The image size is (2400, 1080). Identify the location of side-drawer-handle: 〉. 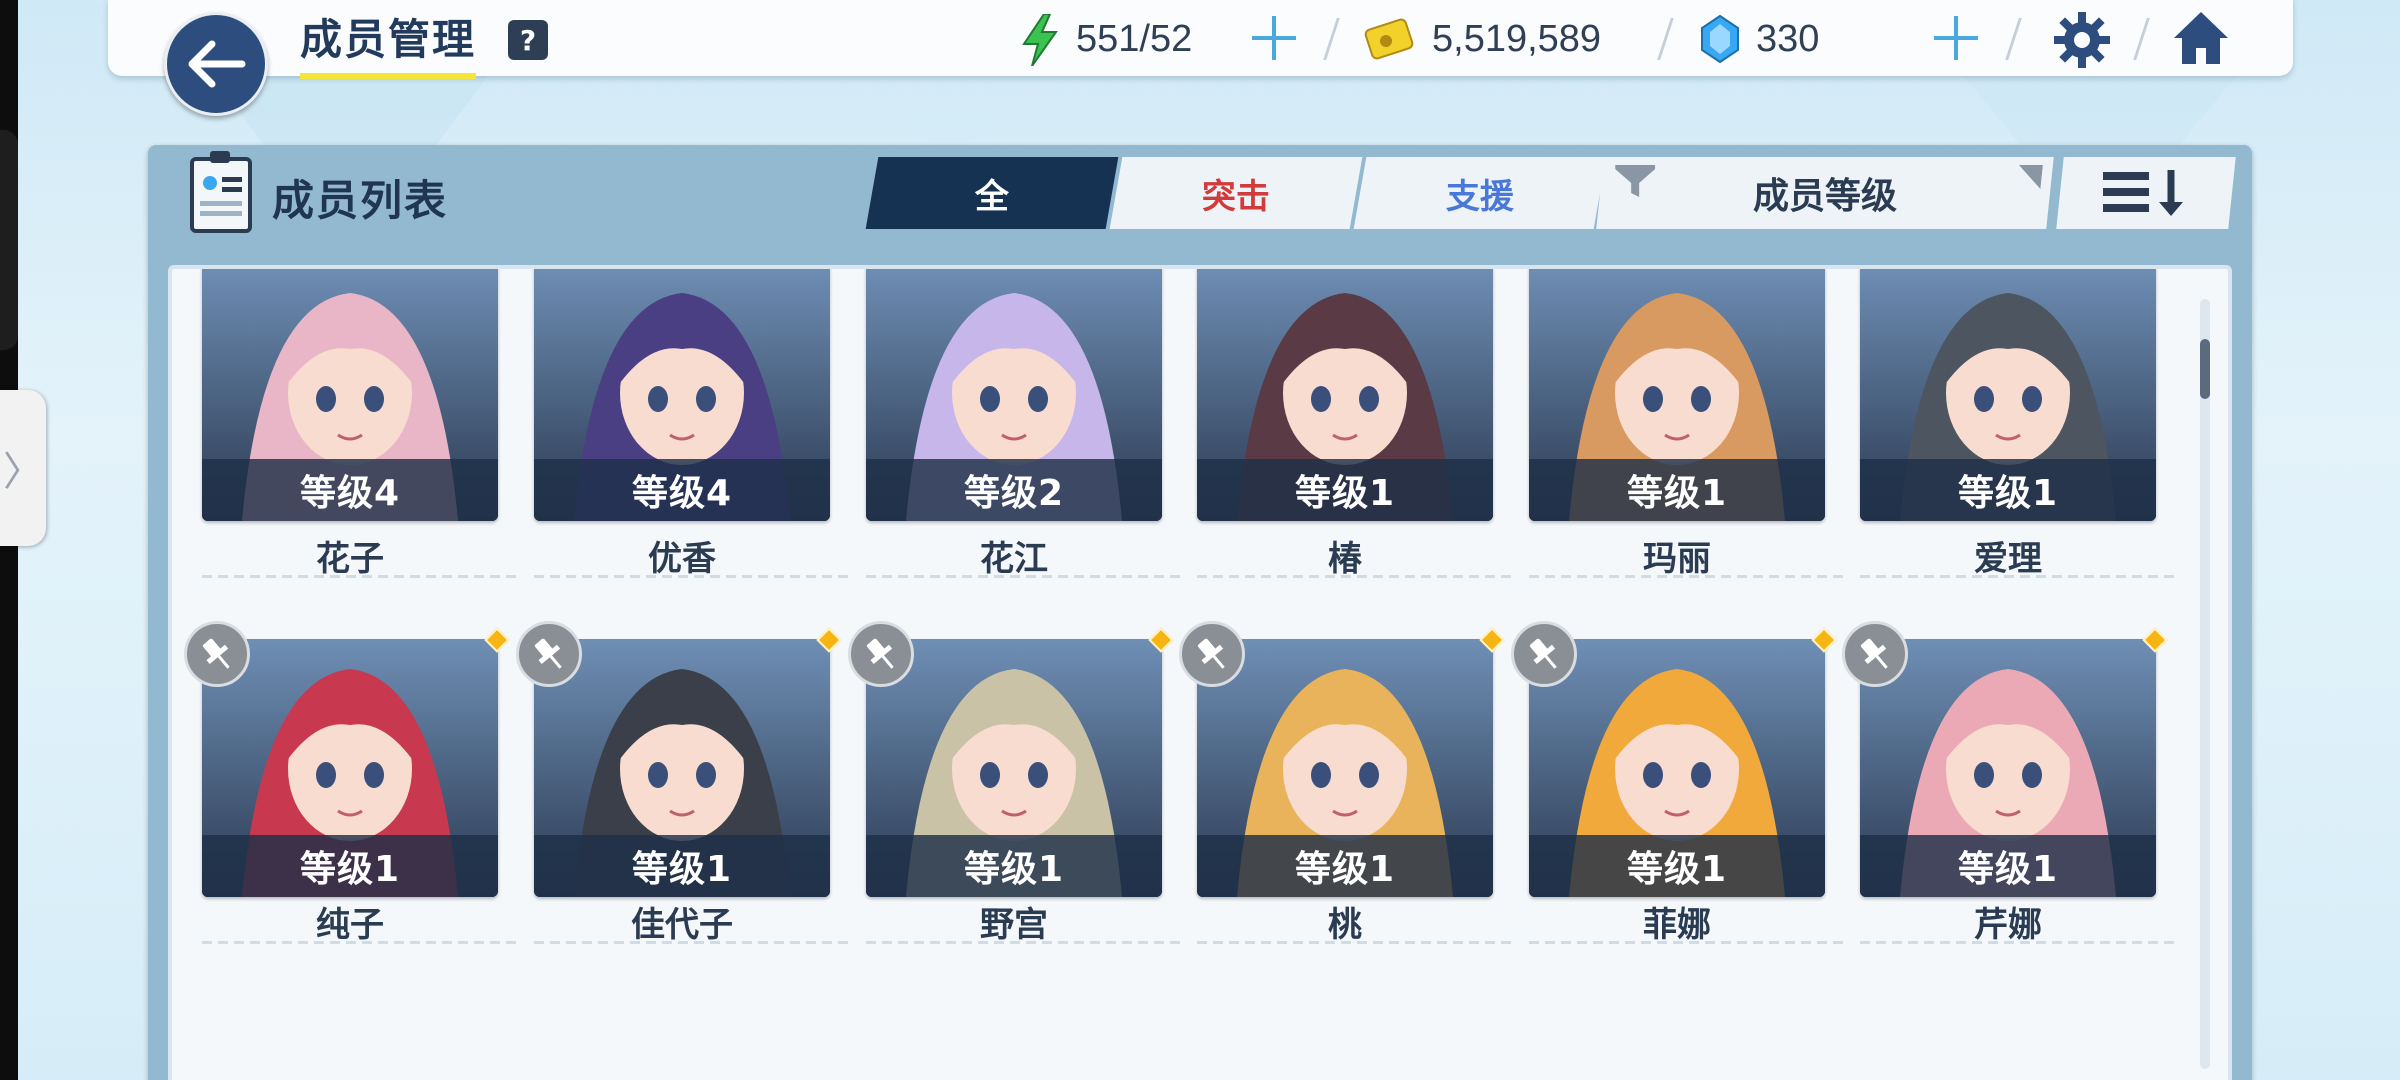
(23, 468).